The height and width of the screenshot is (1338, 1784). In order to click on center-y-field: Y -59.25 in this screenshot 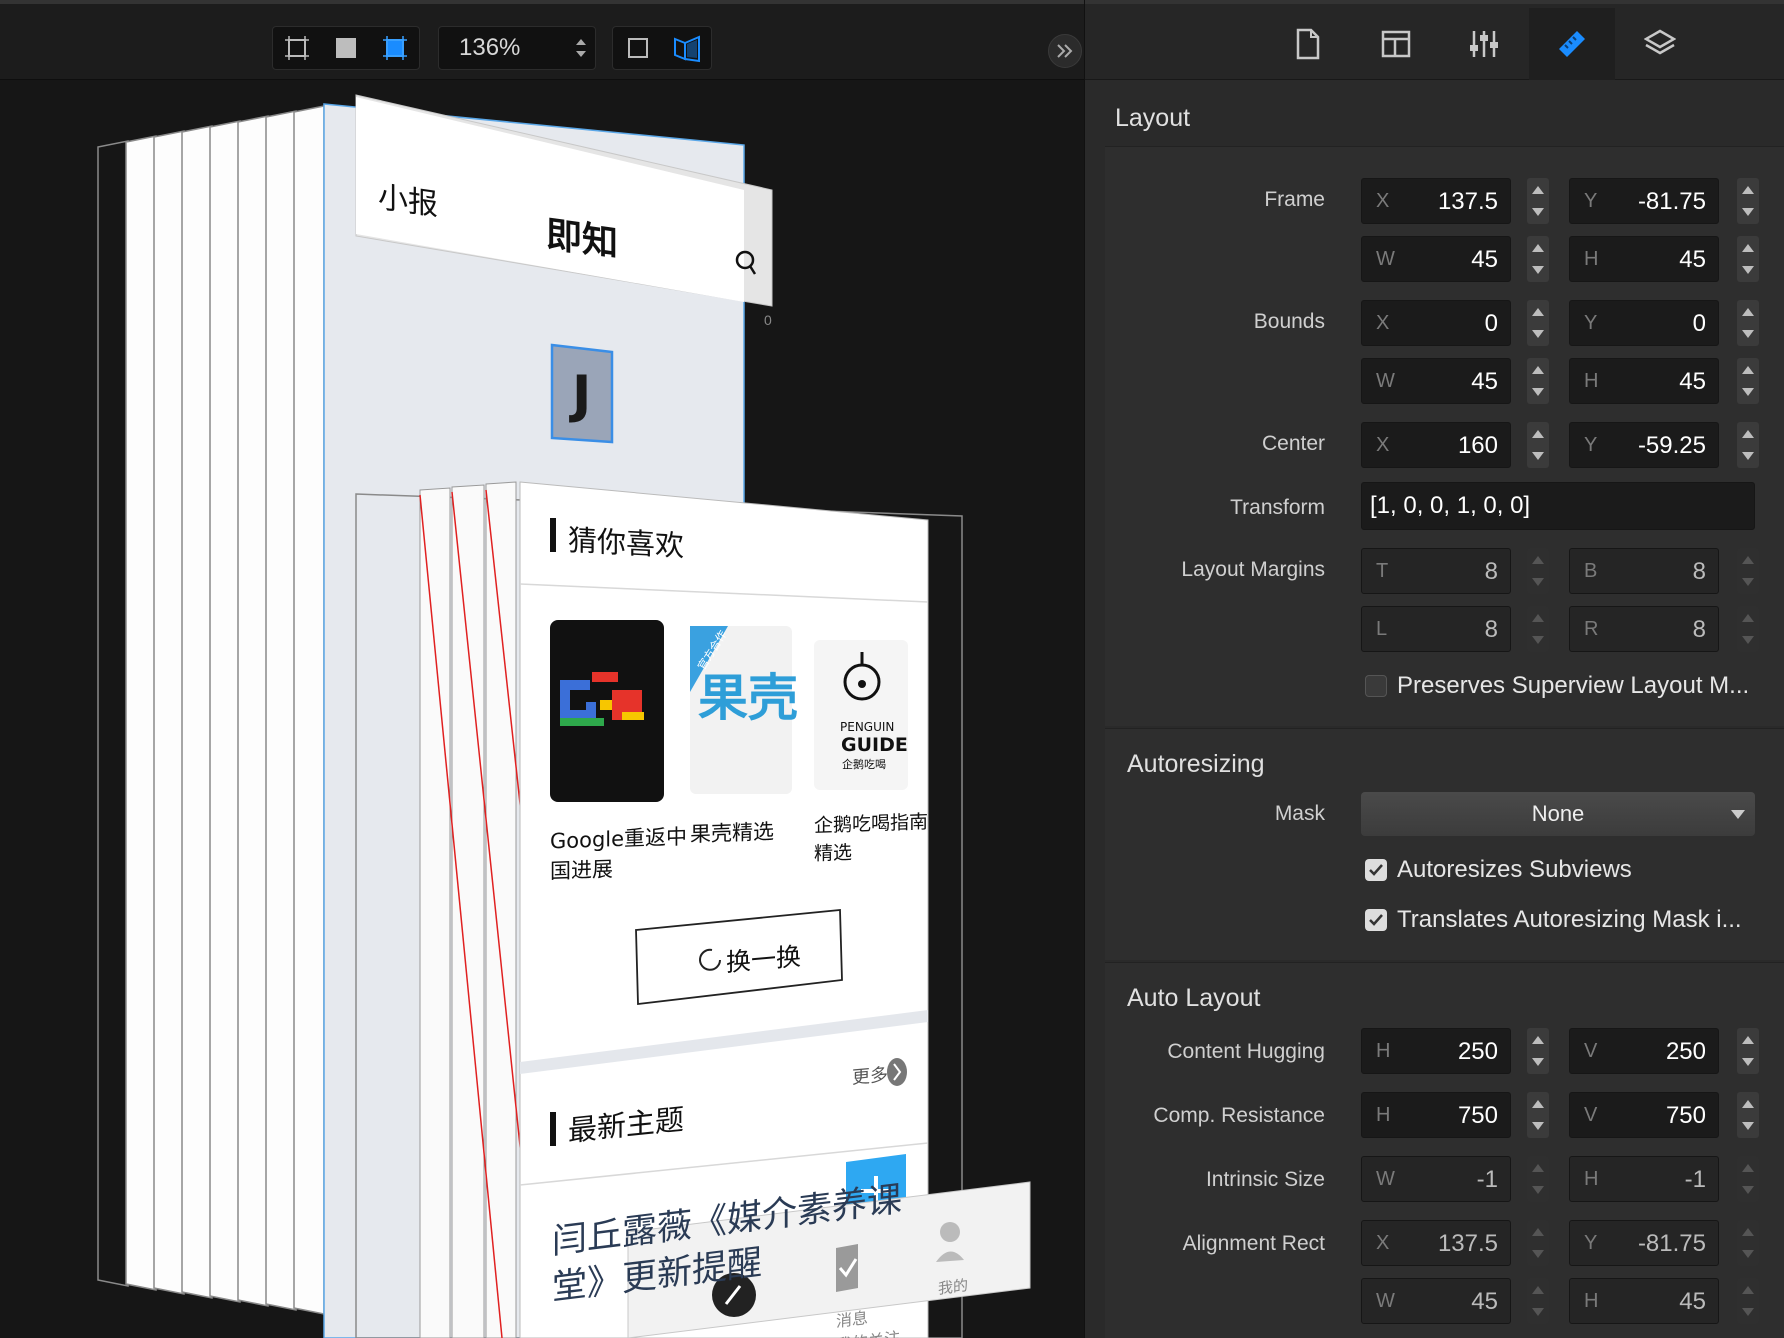, I will do `click(1644, 445)`.